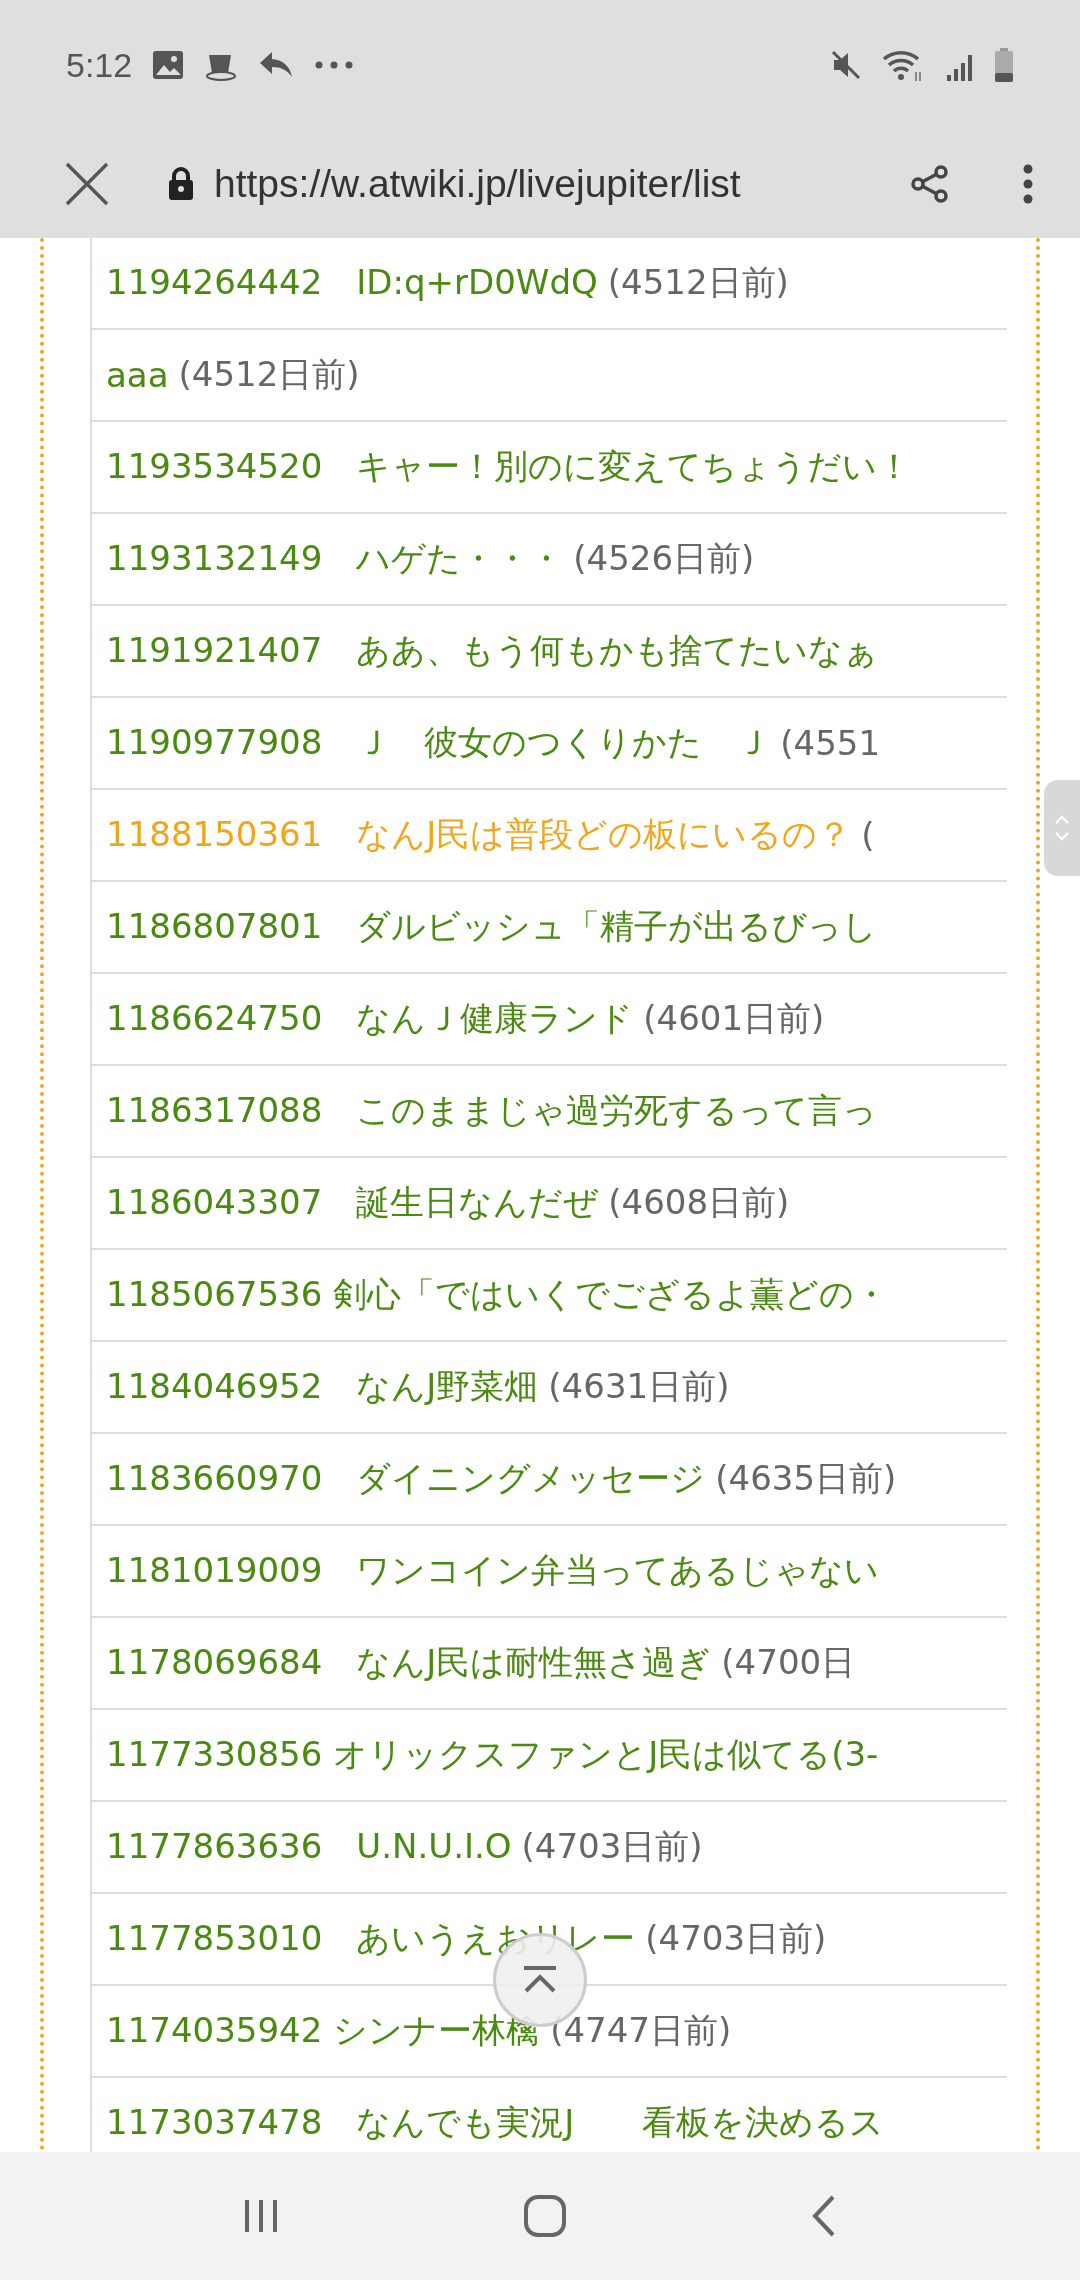 Image resolution: width=1080 pixels, height=2280 pixels. What do you see at coordinates (930, 184) in the screenshot?
I see `share-icon` at bounding box center [930, 184].